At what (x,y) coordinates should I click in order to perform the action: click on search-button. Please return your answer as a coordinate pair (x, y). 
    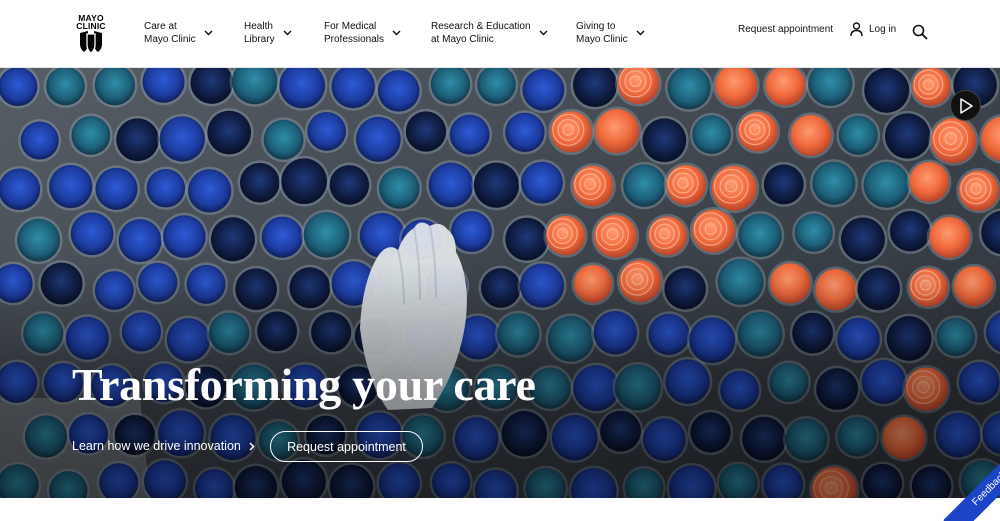
    Looking at the image, I should click on (920, 34).